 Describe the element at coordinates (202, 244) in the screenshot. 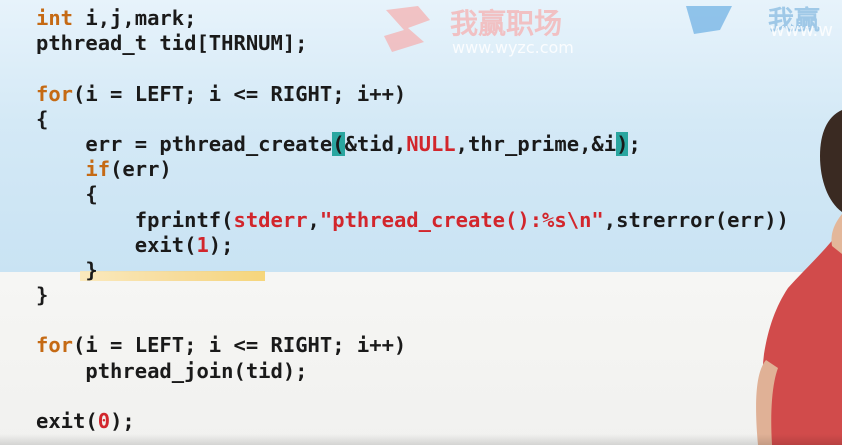

I see `code-token: 1` at that location.